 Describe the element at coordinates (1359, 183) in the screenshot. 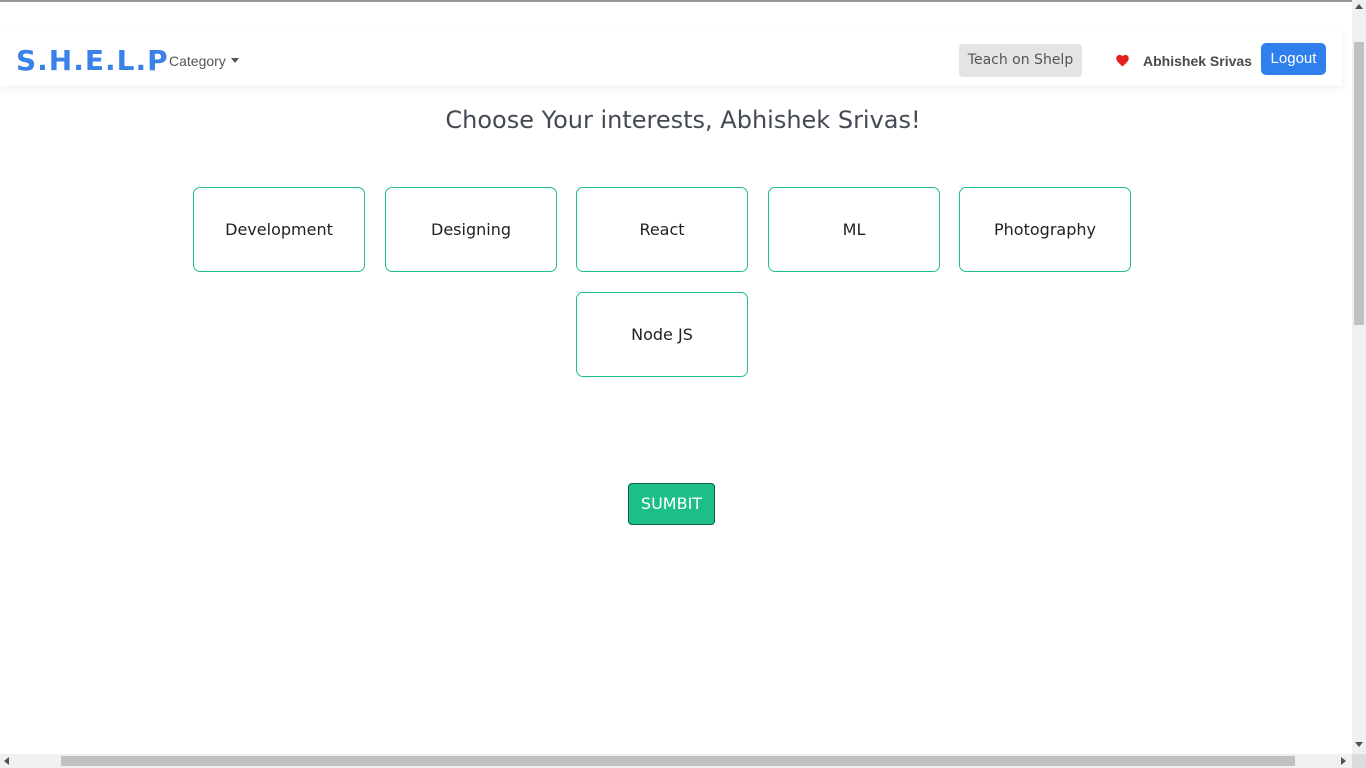

I see `vertical-scroll-thumb` at that location.